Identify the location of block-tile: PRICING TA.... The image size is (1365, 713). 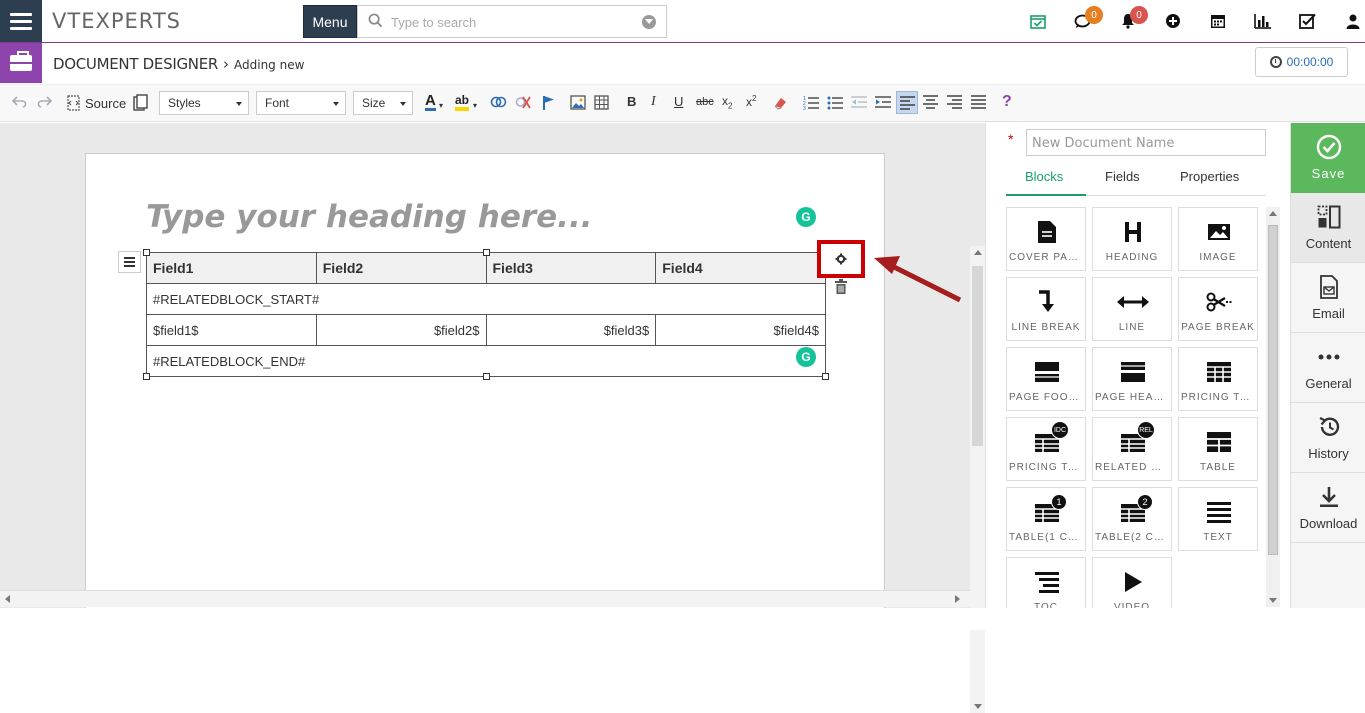
(1218, 379).